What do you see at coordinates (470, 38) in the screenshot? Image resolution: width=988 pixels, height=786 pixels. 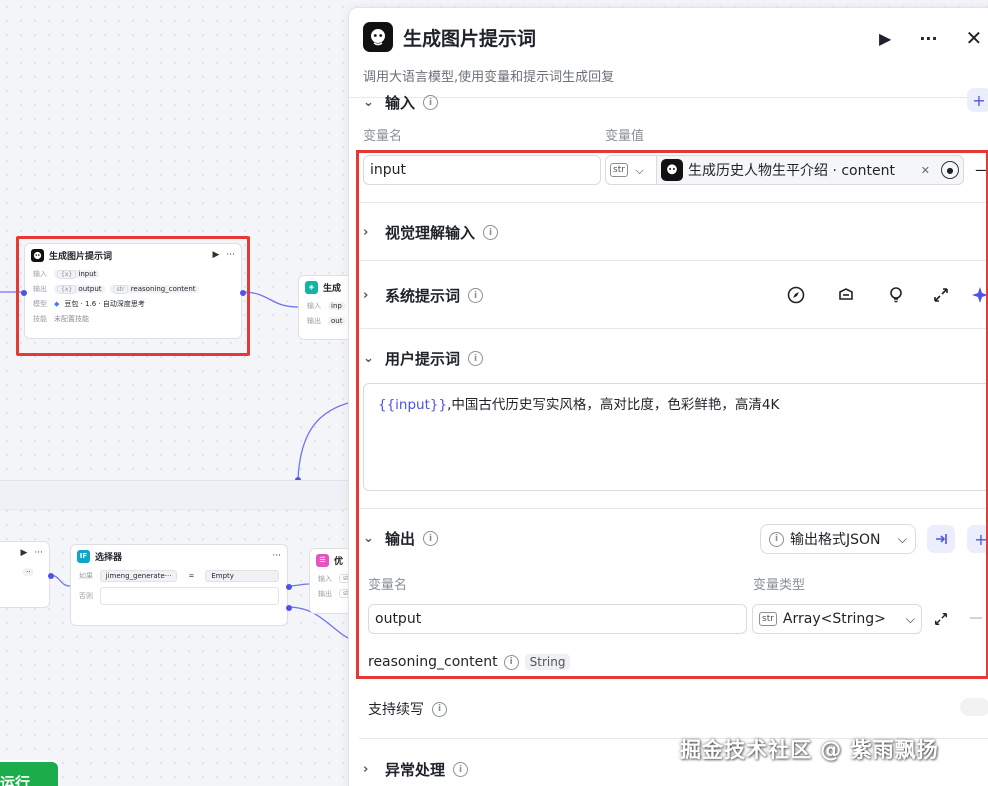 I see `panel-title: 生成图片提示词` at bounding box center [470, 38].